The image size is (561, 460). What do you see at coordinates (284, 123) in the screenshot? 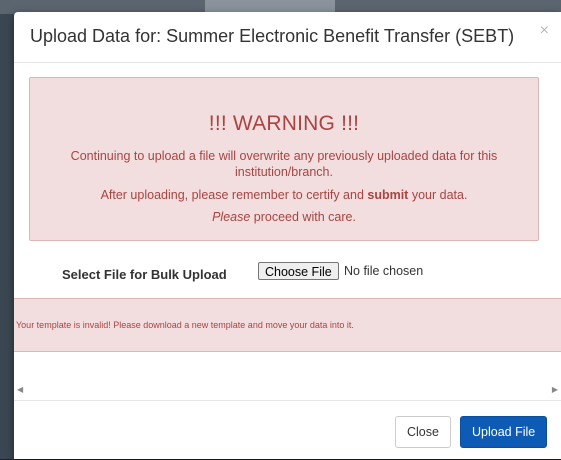
I see `warning-title: !!! WARNING !!!` at bounding box center [284, 123].